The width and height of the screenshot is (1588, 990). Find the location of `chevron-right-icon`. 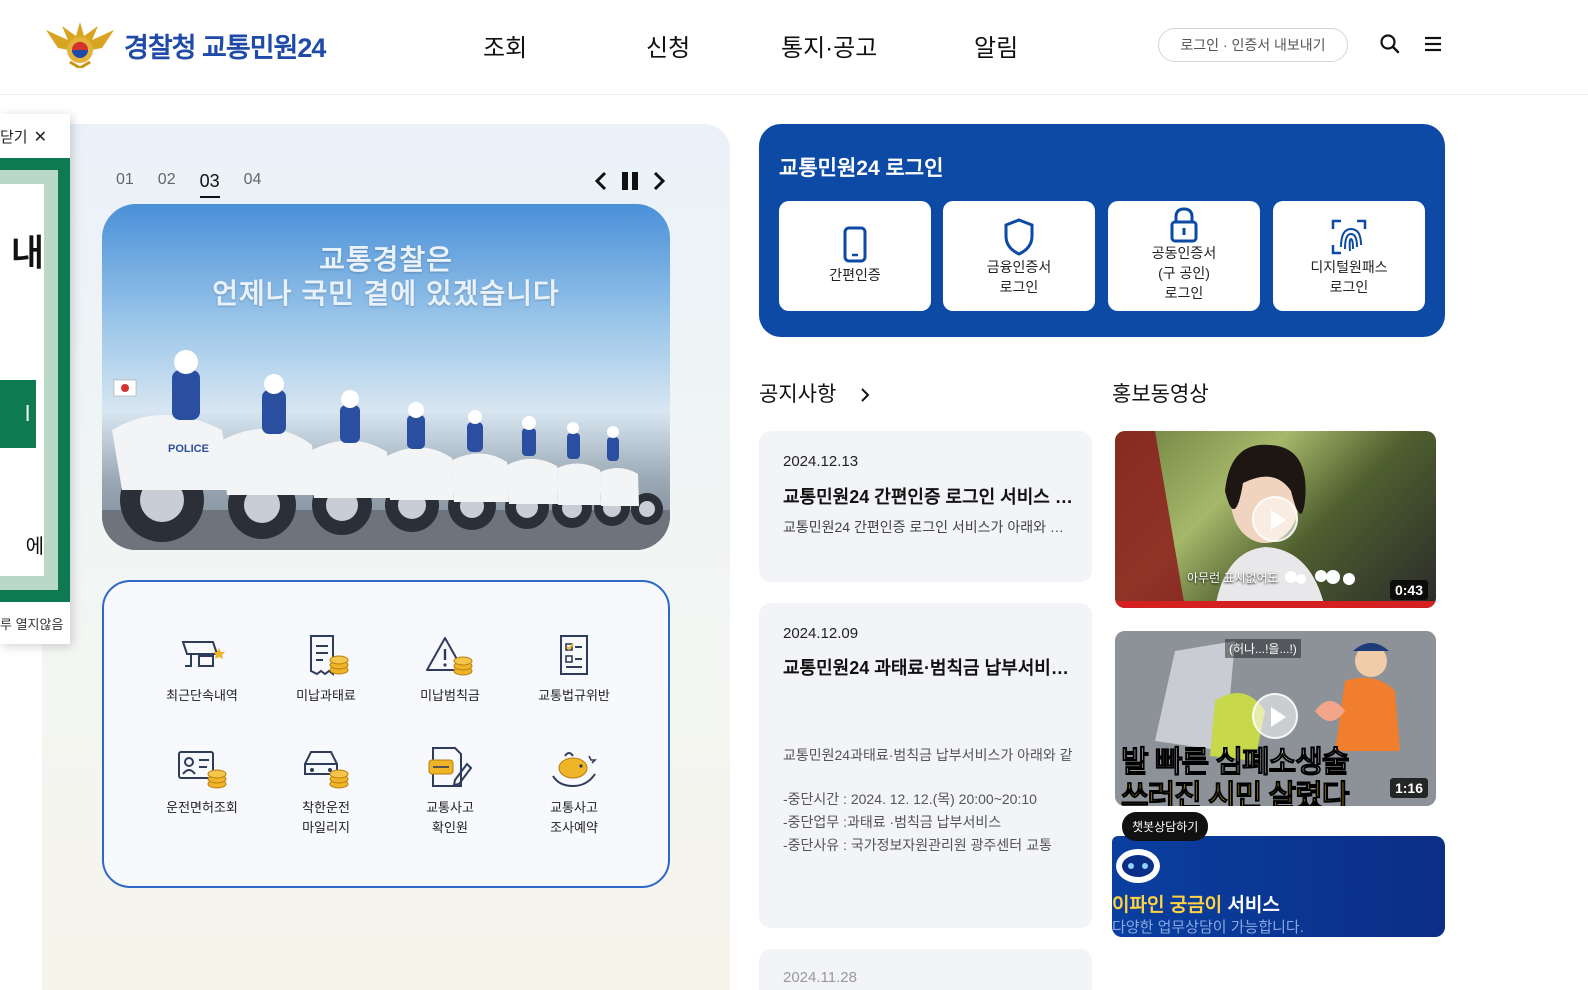

chevron-right-icon is located at coordinates (865, 395).